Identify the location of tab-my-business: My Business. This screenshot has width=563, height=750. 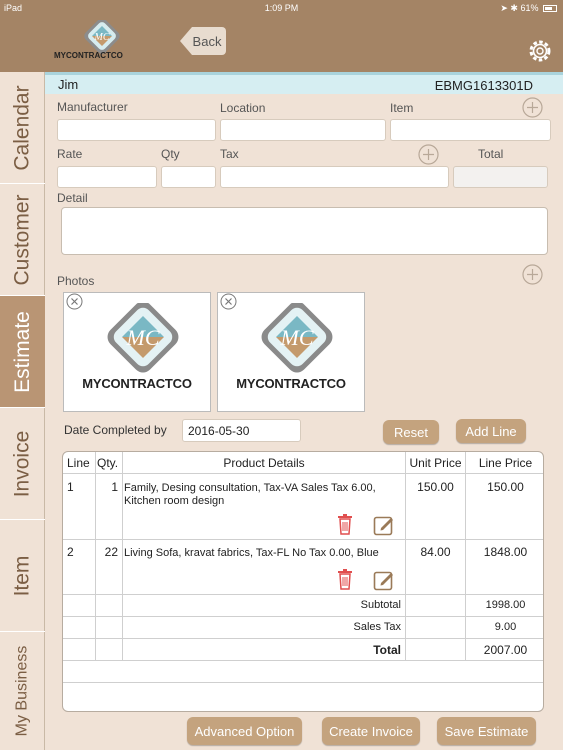
(22, 691).